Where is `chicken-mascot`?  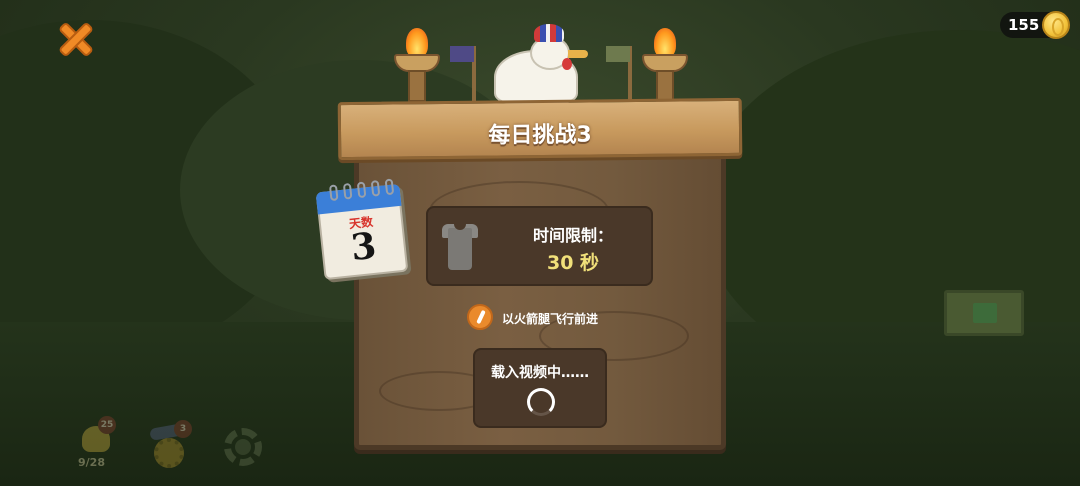 chicken-mascot is located at coordinates (538, 64).